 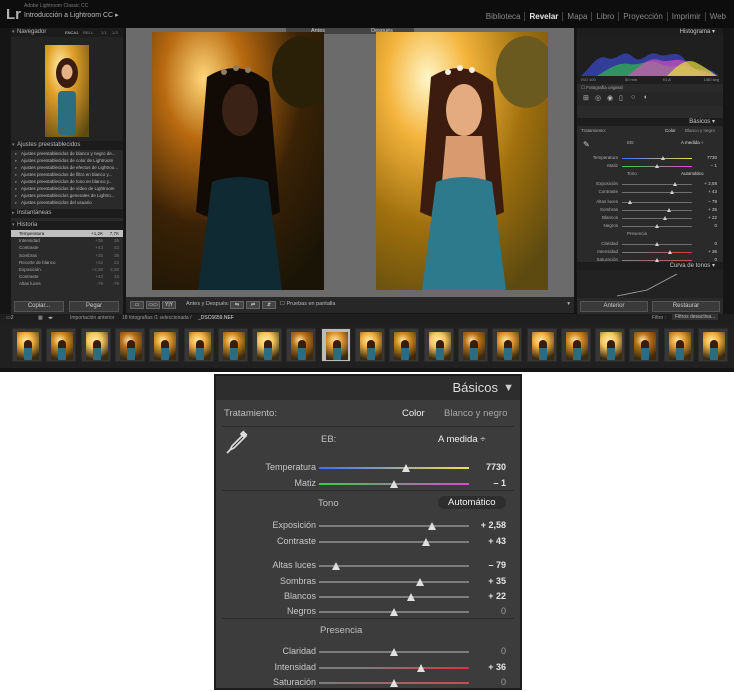 I want to click on contraste-slider-mini: Contraste + 43, so click(x=650, y=192).